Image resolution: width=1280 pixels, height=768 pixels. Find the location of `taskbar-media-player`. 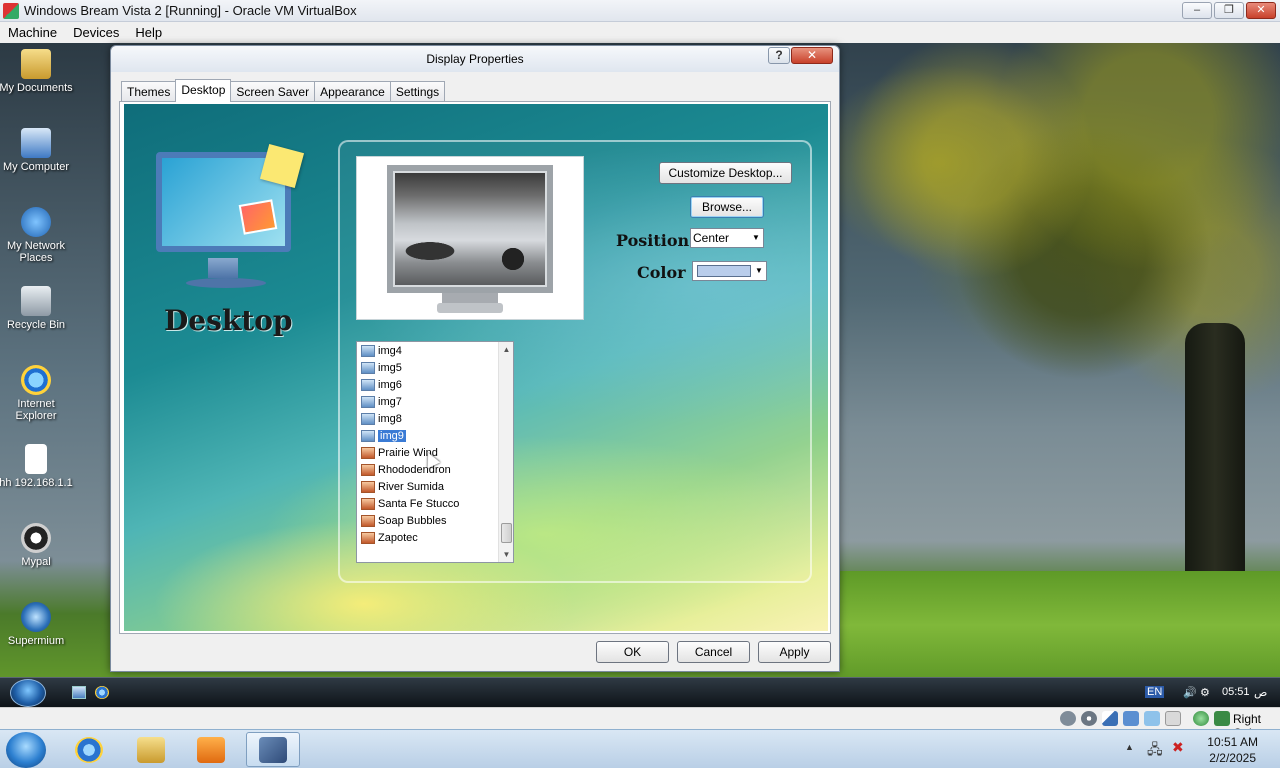

taskbar-media-player is located at coordinates (211, 749).